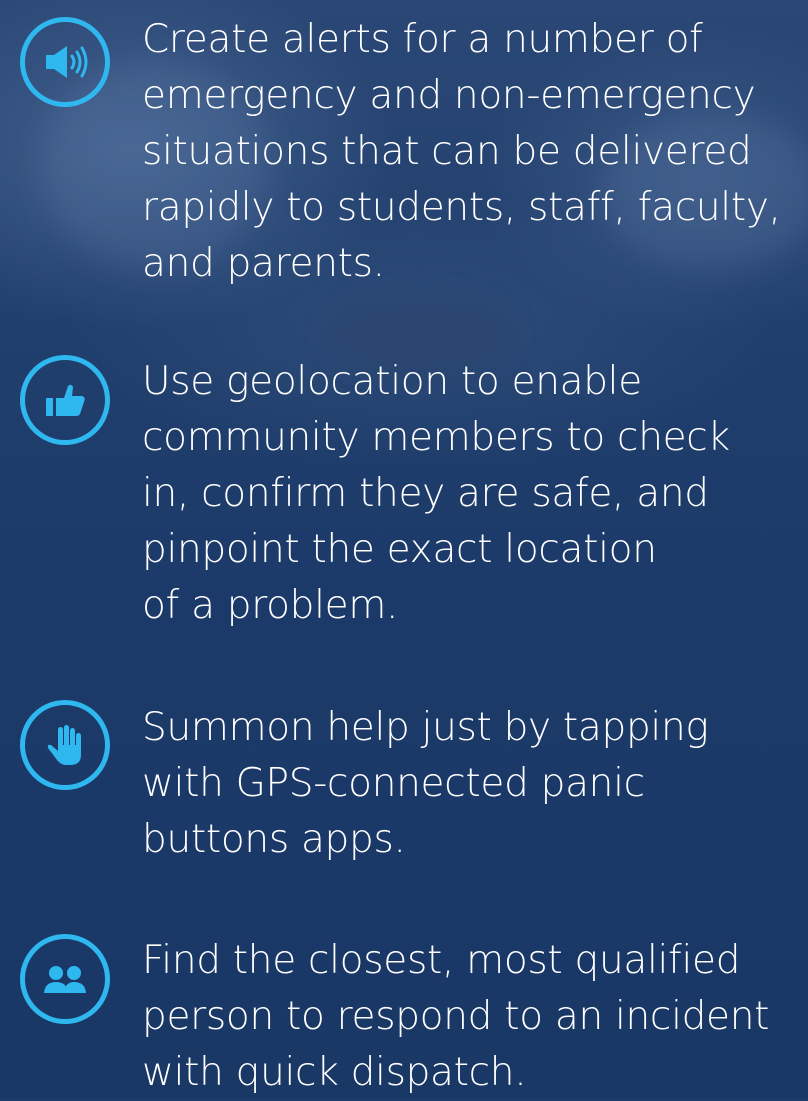 Image resolution: width=808 pixels, height=1101 pixels. I want to click on thumbs-up-icon, so click(65, 400).